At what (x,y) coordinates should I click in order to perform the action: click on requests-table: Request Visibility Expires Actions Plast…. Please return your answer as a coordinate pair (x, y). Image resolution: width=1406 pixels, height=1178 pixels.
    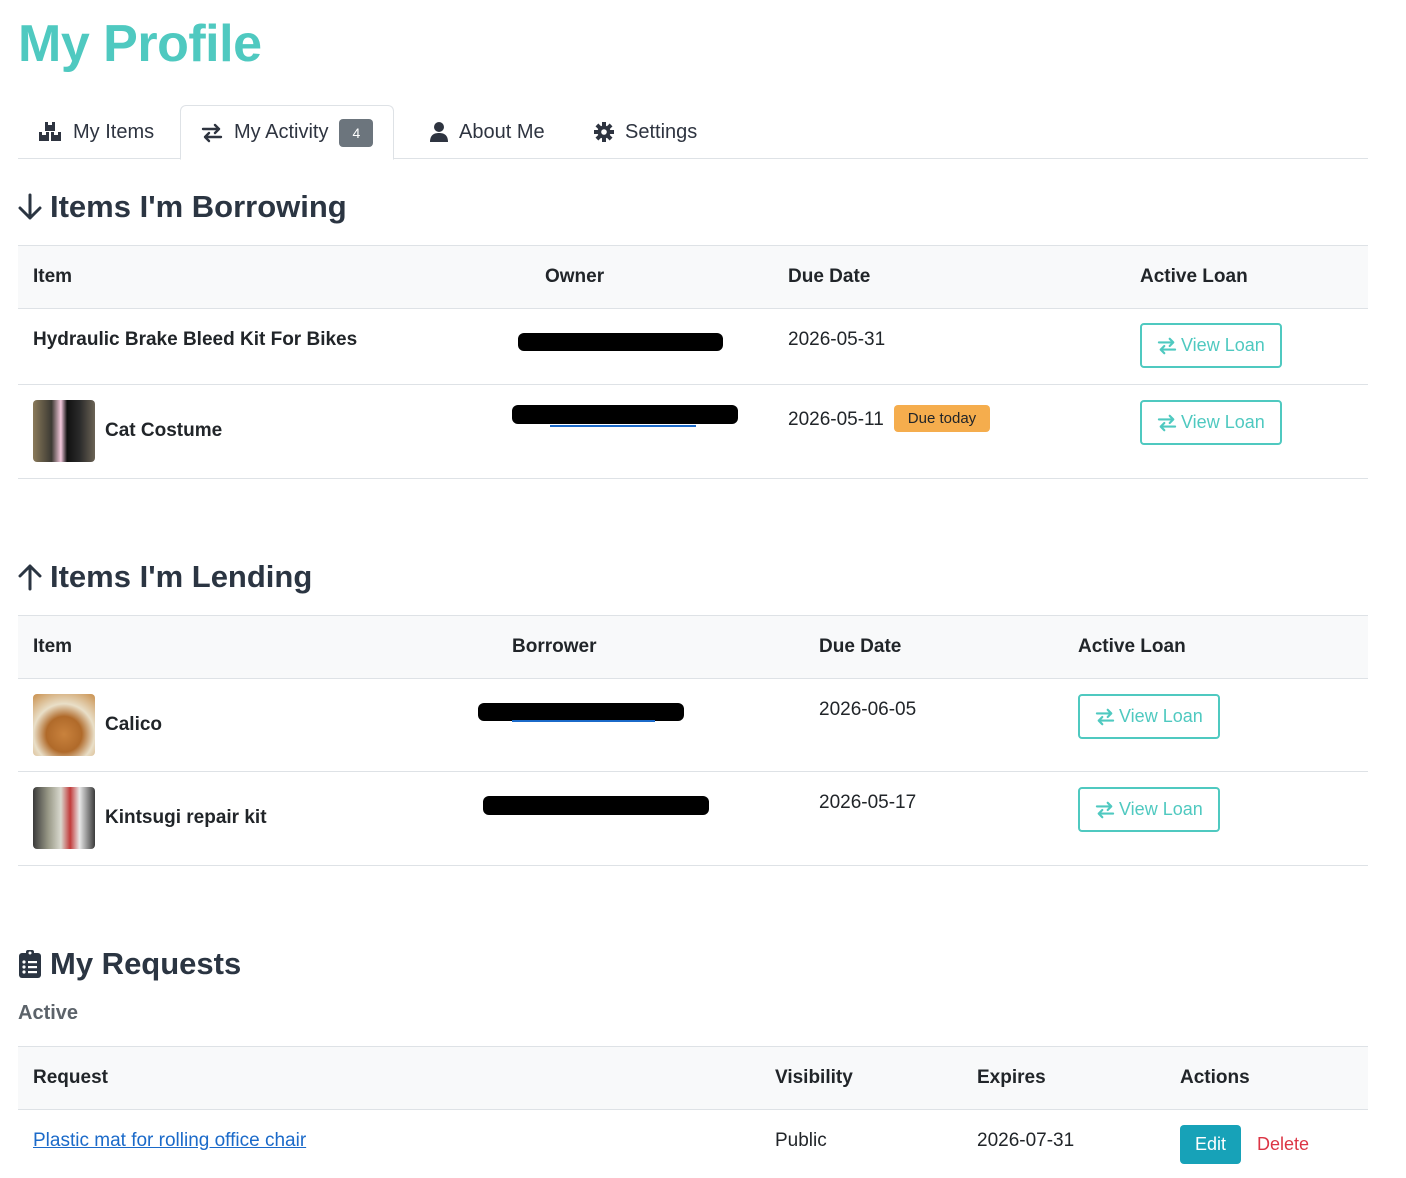
    Looking at the image, I should click on (693, 1112).